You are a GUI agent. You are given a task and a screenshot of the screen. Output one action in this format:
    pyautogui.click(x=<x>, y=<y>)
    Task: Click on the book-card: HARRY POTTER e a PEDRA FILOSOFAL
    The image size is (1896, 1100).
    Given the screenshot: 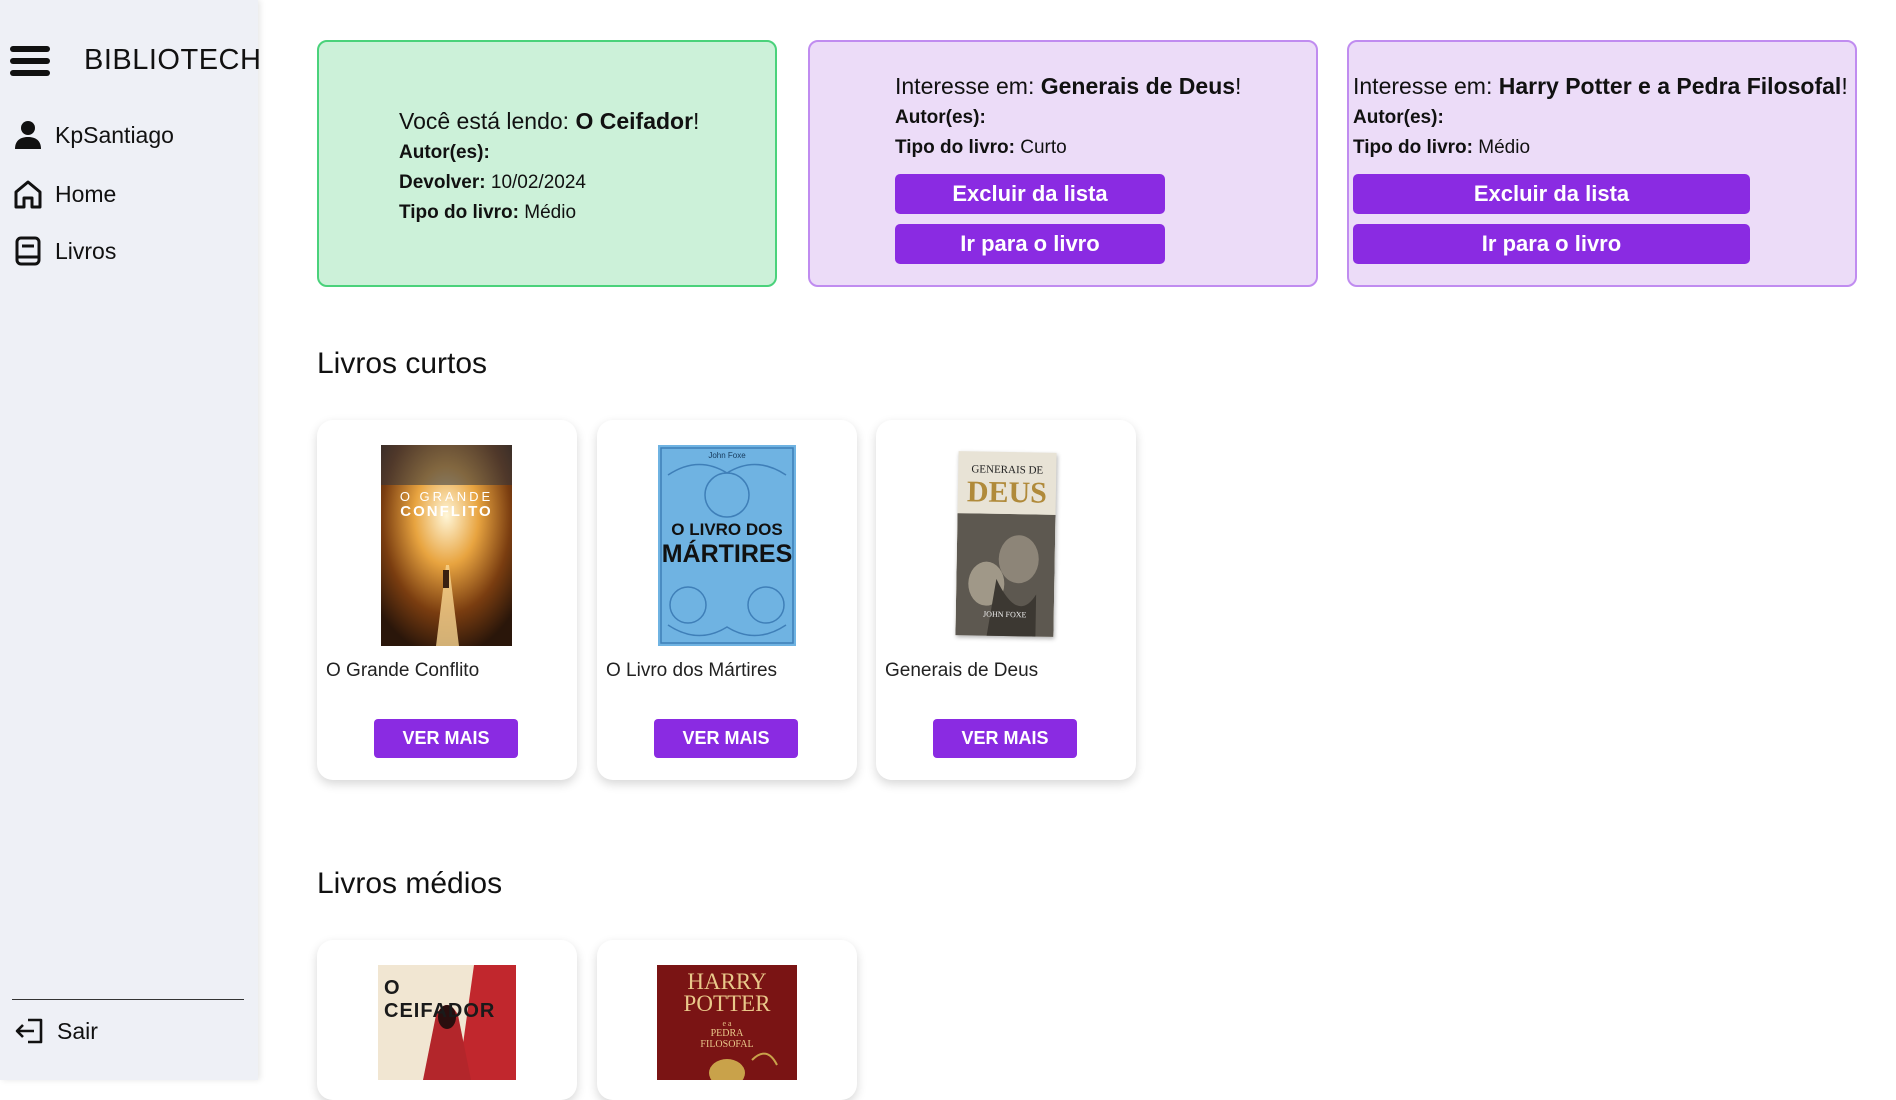 What is the action you would take?
    pyautogui.click(x=727, y=1020)
    